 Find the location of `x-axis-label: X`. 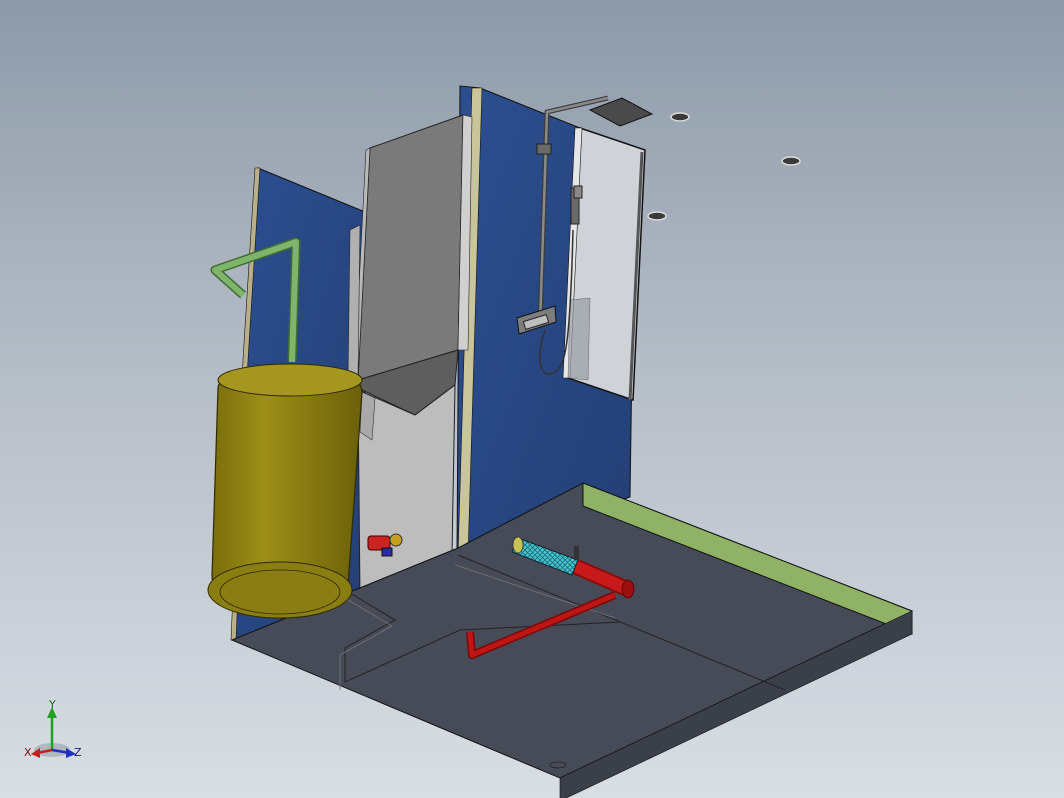

x-axis-label: X is located at coordinates (28, 752).